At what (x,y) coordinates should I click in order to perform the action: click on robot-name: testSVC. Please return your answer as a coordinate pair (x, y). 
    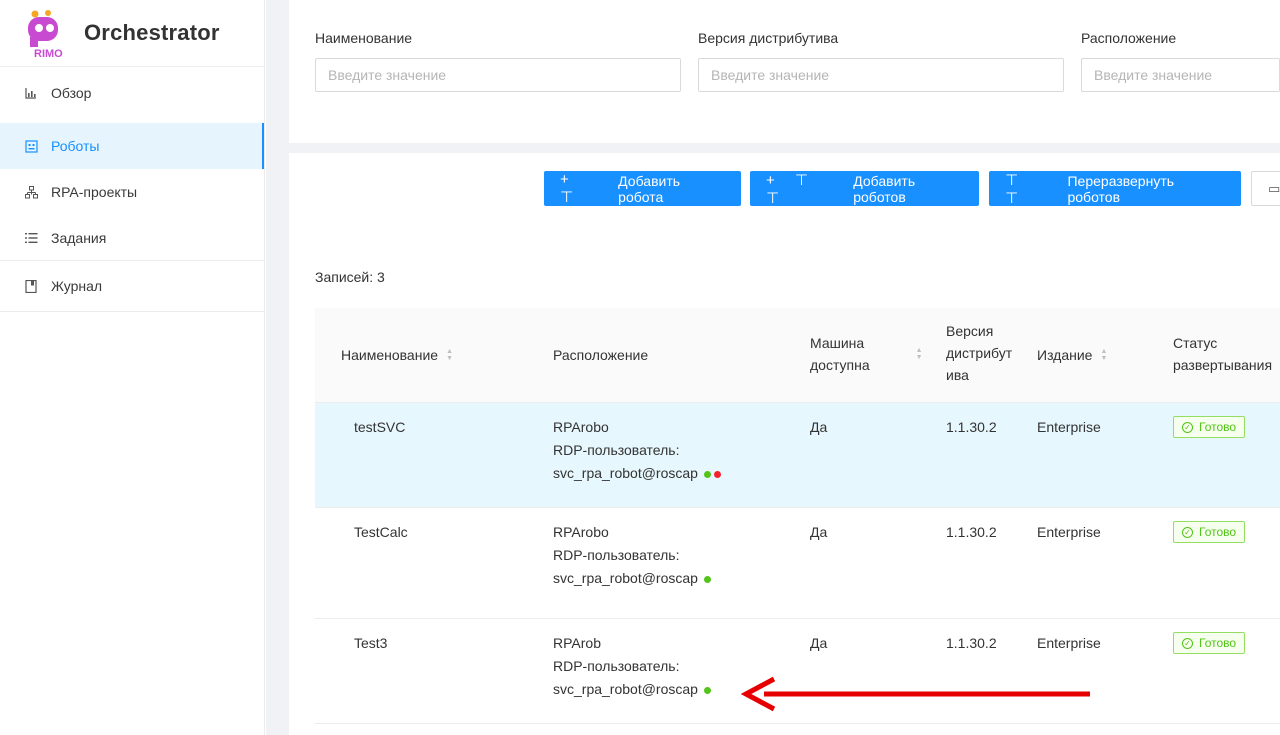
    Looking at the image, I should click on (379, 427).